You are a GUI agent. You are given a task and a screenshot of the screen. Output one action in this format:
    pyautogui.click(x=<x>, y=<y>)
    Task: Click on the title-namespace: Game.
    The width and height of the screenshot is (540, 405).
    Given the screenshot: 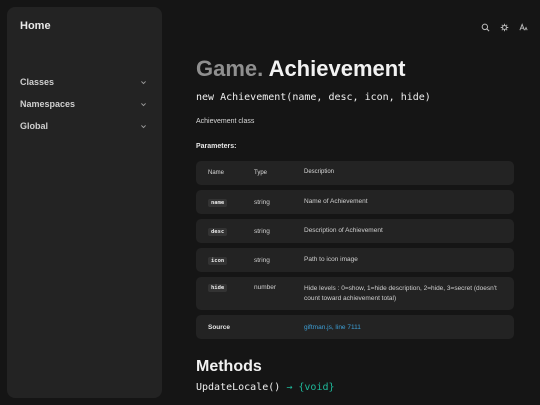 What is the action you would take?
    pyautogui.click(x=230, y=68)
    